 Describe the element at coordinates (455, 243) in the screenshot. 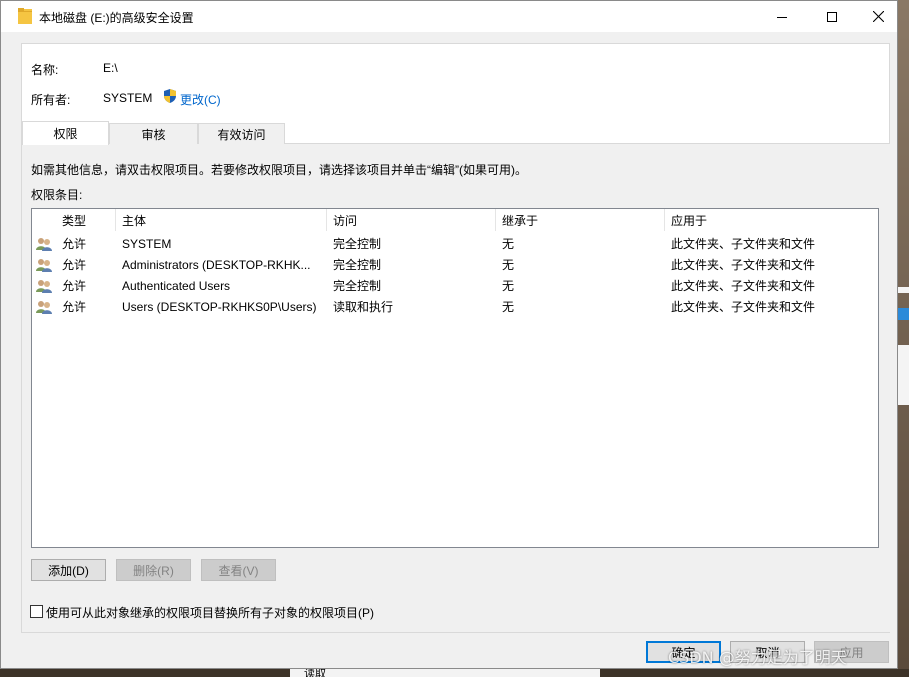

I see `table-row: 允许 SYSTEM 完全控制 无 此文件夹、子文件夹和文件` at that location.